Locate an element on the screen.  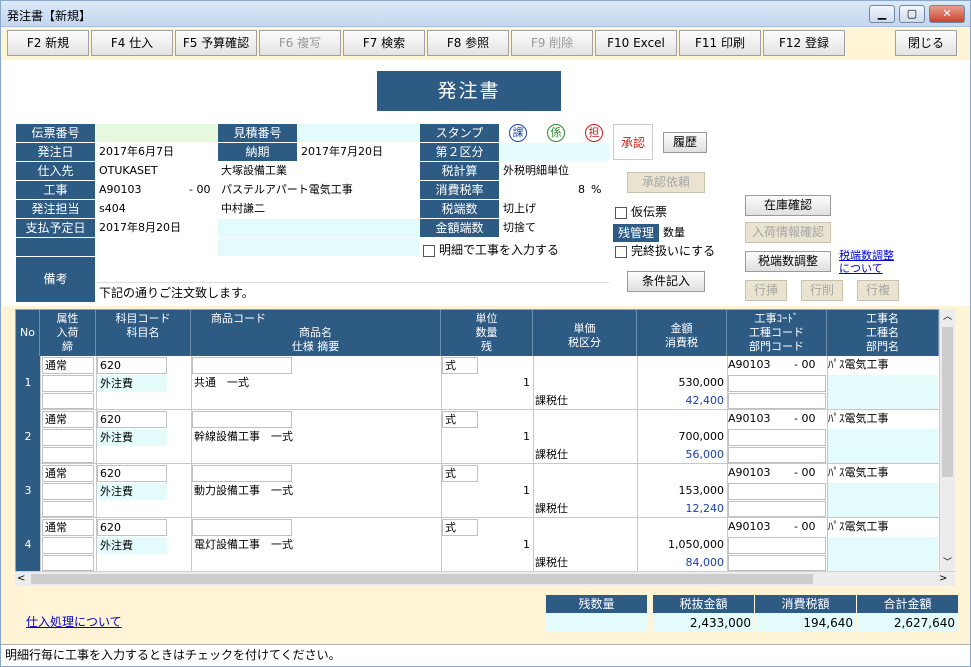
row-insert-button: 行挿 is located at coordinates (766, 290).